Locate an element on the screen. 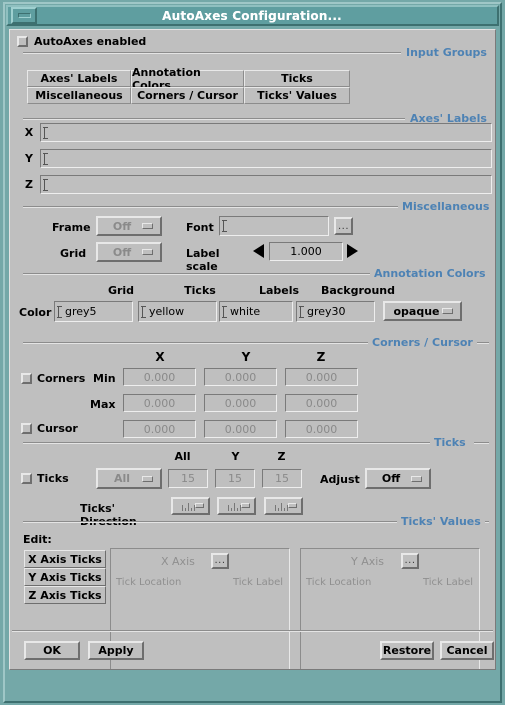 This screenshot has width=505, height=705. corner-min-y-input: 0.000 is located at coordinates (240, 377).